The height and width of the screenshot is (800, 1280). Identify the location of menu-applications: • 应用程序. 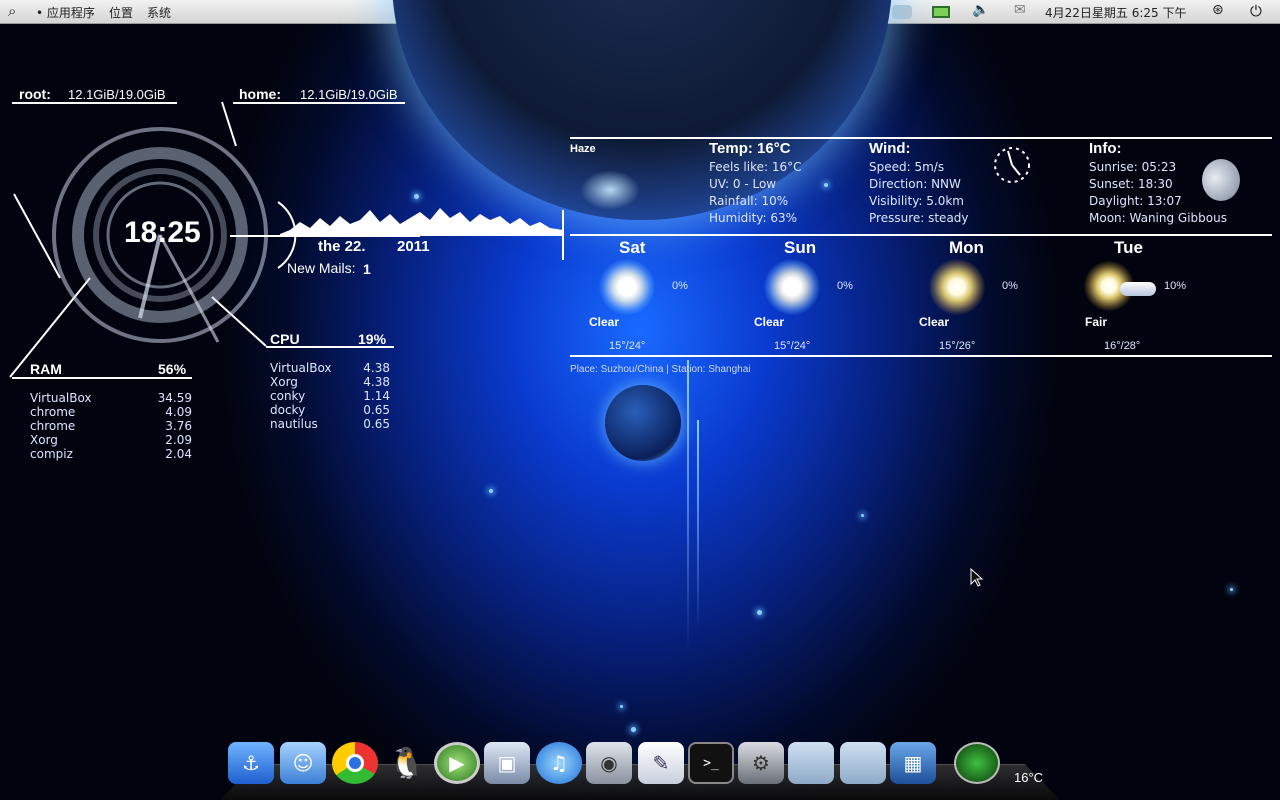
(65, 12).